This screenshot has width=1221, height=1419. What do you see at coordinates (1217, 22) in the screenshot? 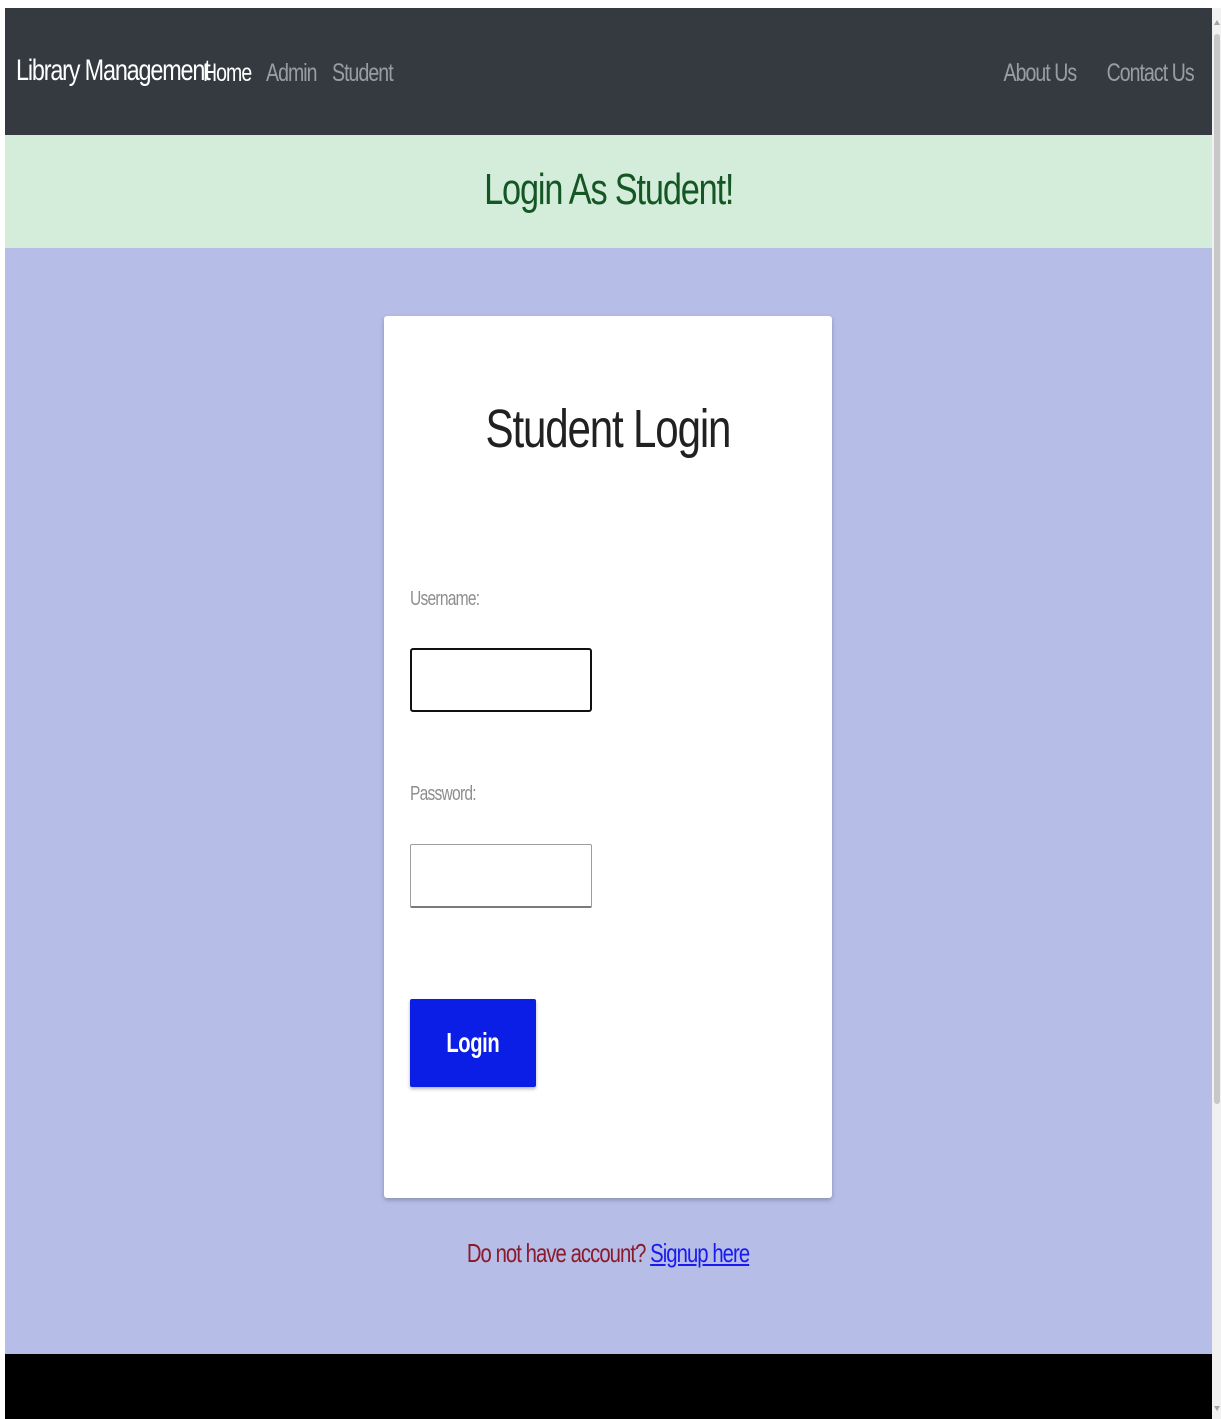
I see `scroll-up-arrow-icon` at bounding box center [1217, 22].